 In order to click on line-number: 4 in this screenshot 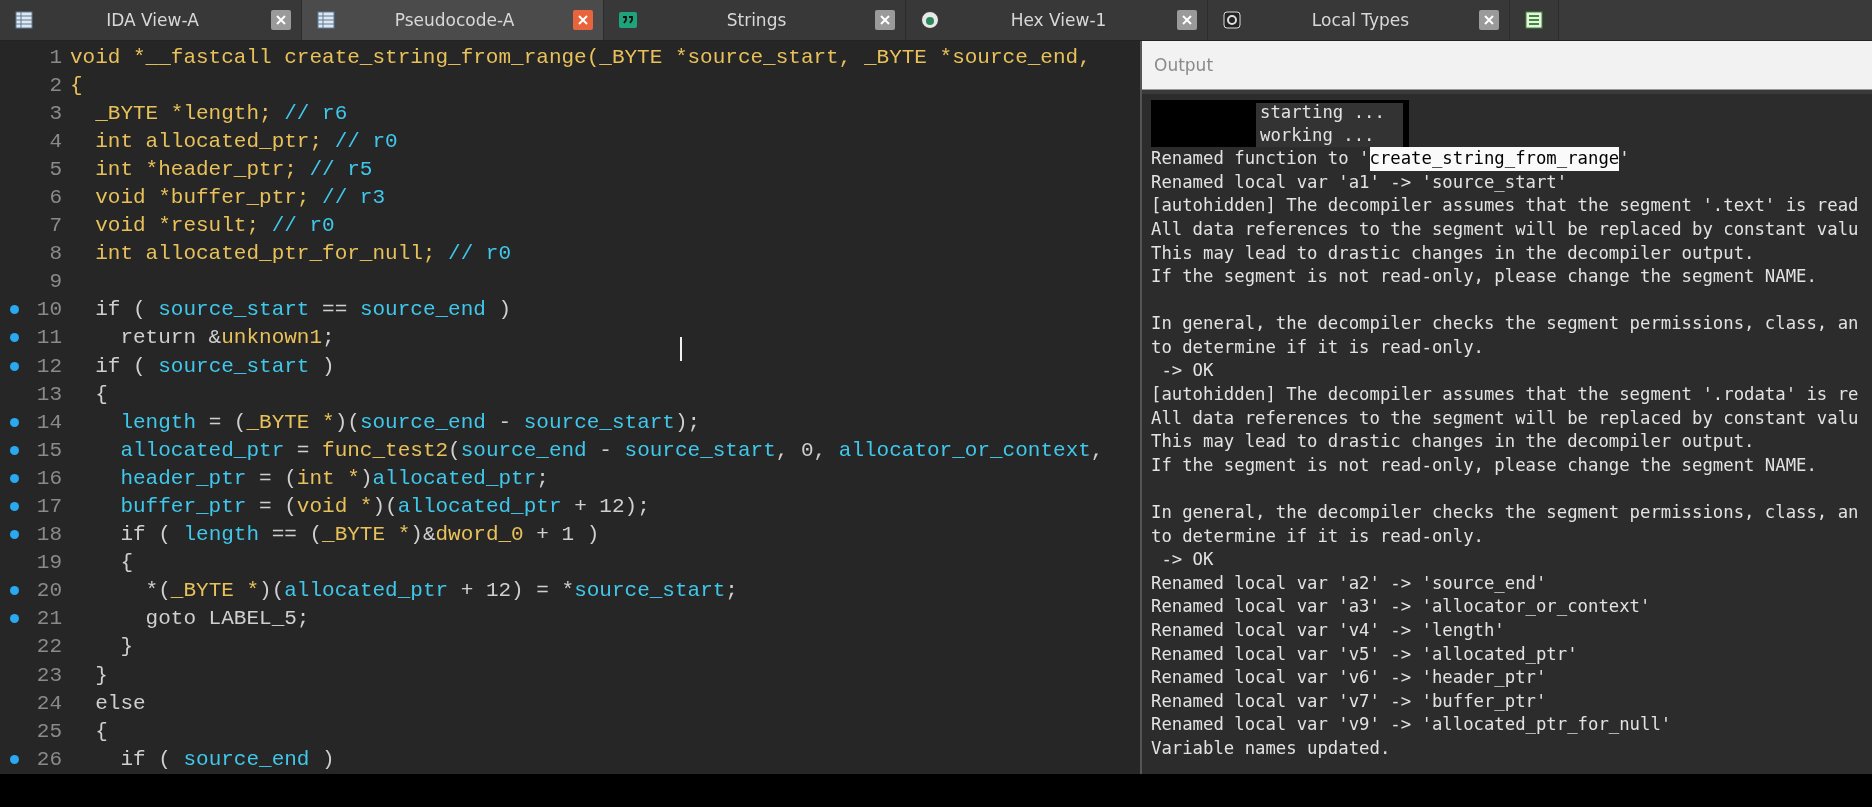, I will do `click(55, 141)`.